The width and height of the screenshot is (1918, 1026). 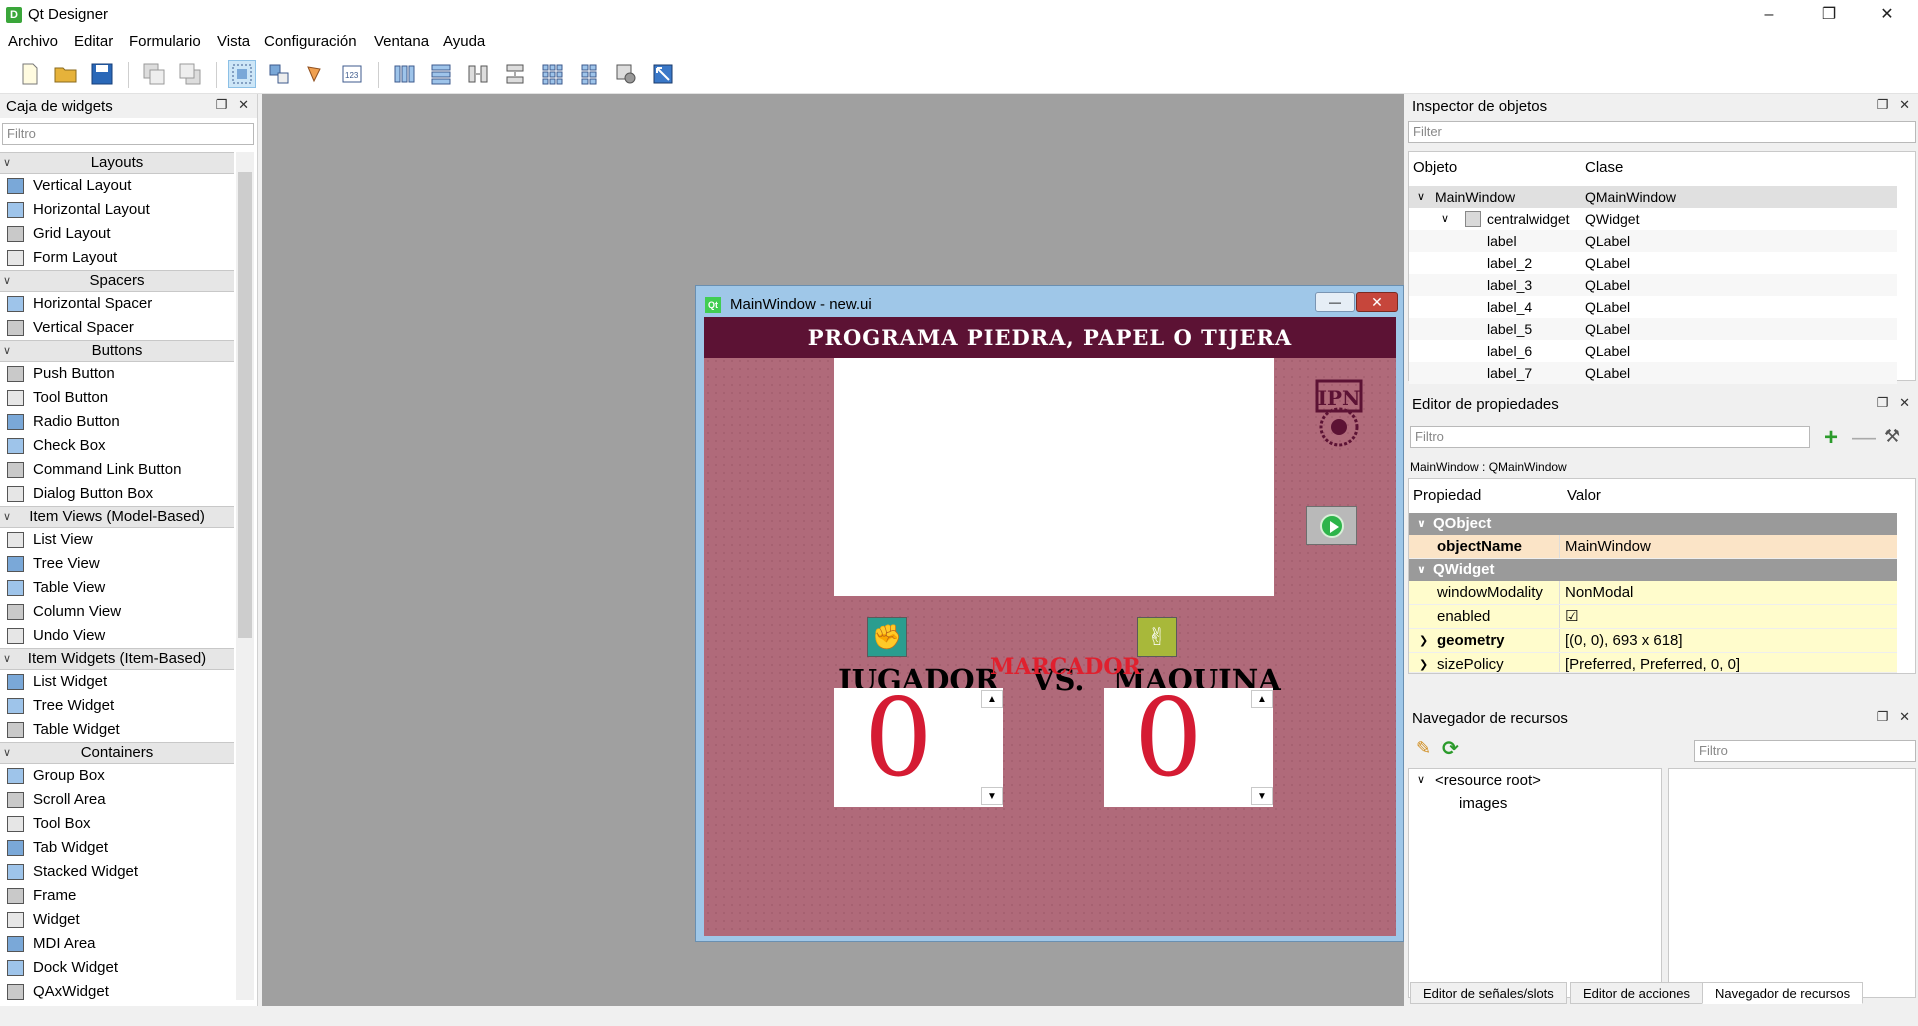 What do you see at coordinates (117, 706) in the screenshot?
I see `widget-item: Tree Widget` at bounding box center [117, 706].